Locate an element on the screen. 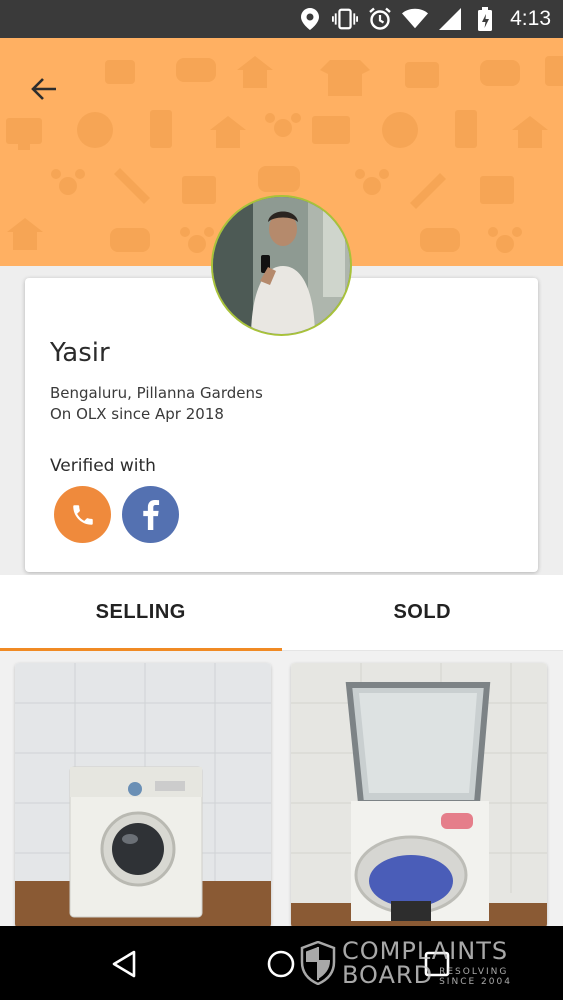 This screenshot has height=1000, width=563. facebook-icon is located at coordinates (150, 514).